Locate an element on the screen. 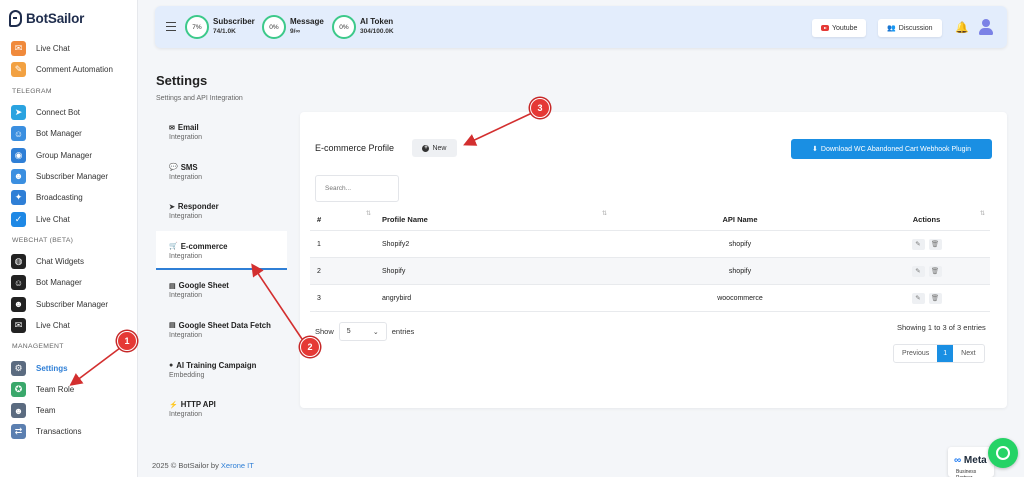 The width and height of the screenshot is (1024, 477). annotation-marker-2: 2 is located at coordinates (310, 347).